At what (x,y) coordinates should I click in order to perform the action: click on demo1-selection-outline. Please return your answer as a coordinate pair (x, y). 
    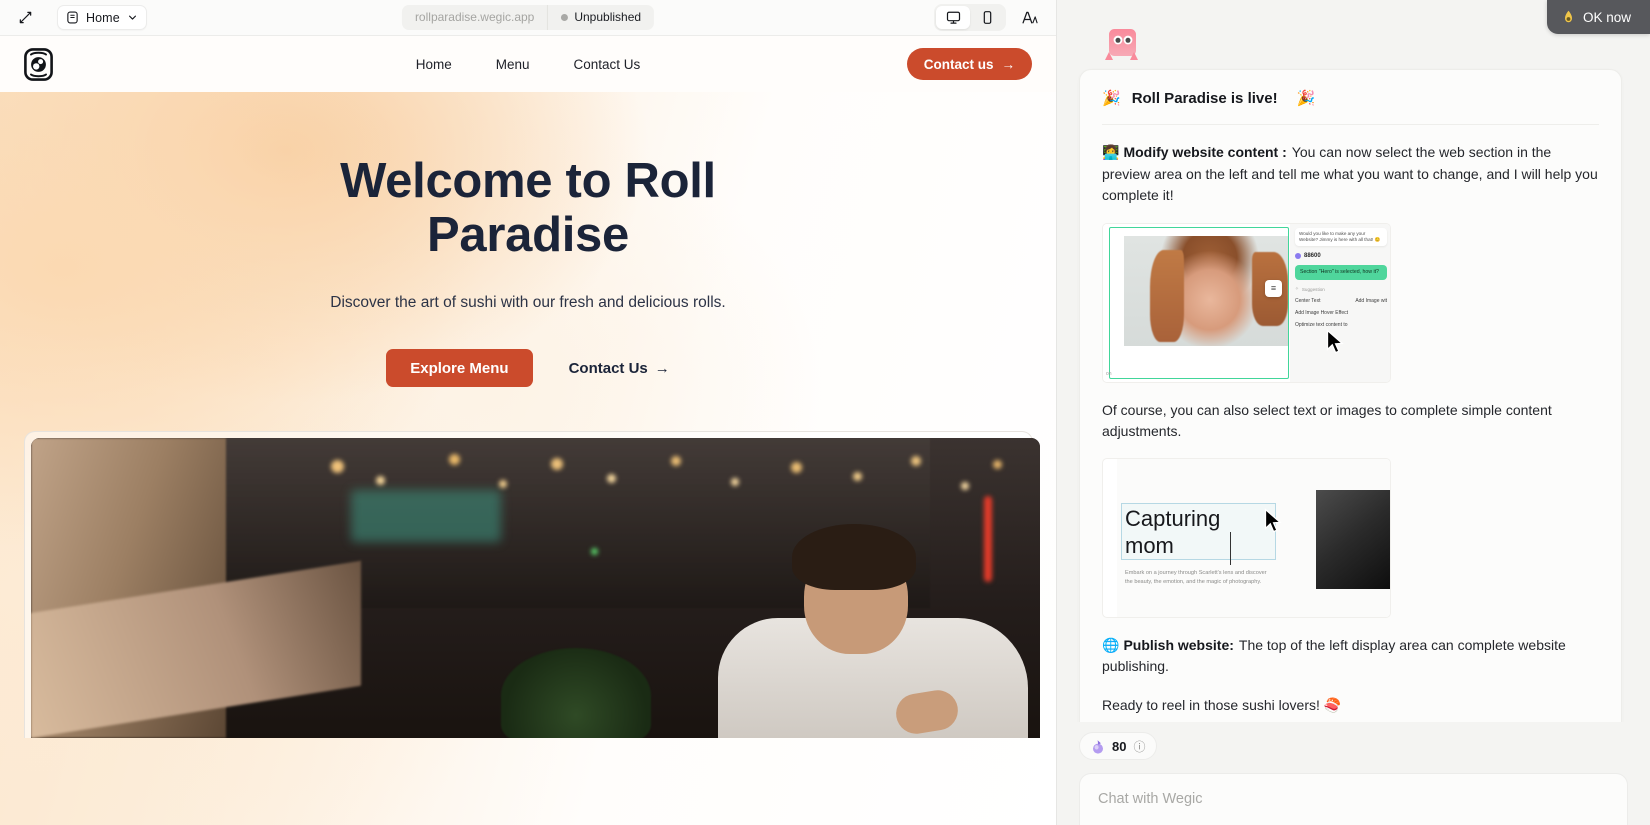
    Looking at the image, I should click on (1199, 302).